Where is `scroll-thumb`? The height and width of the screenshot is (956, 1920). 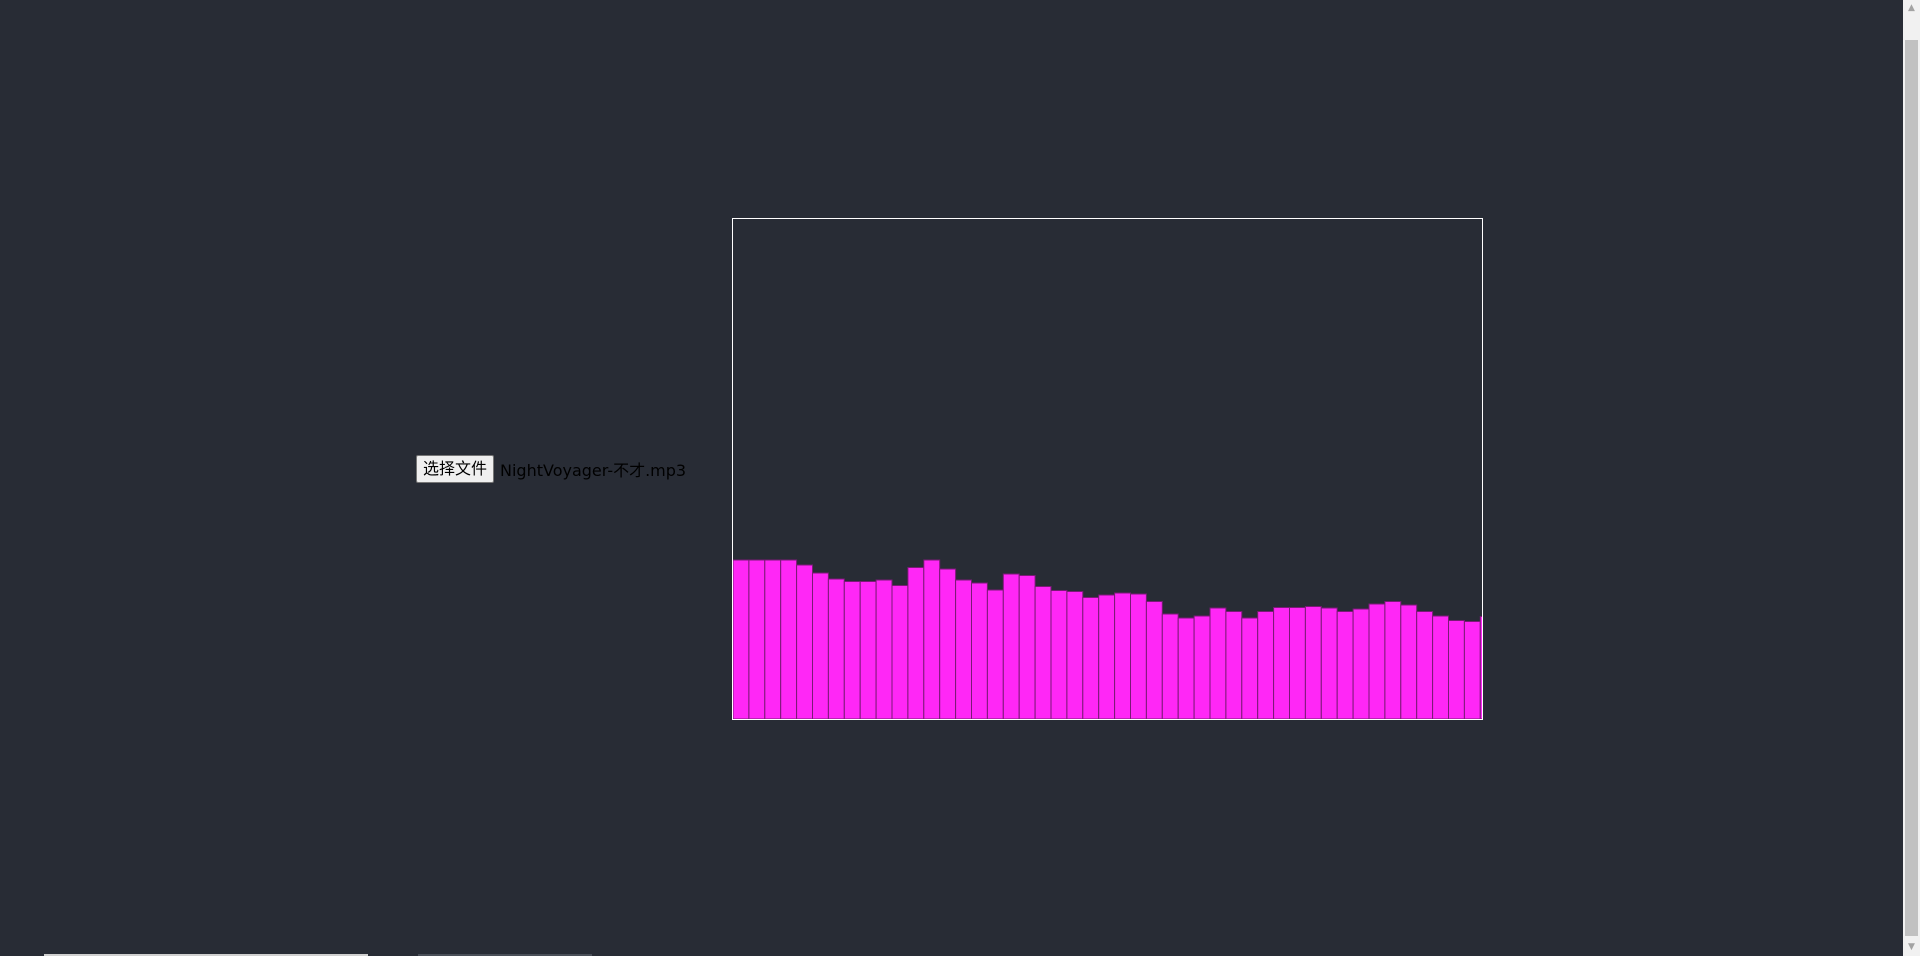 scroll-thumb is located at coordinates (1911, 488).